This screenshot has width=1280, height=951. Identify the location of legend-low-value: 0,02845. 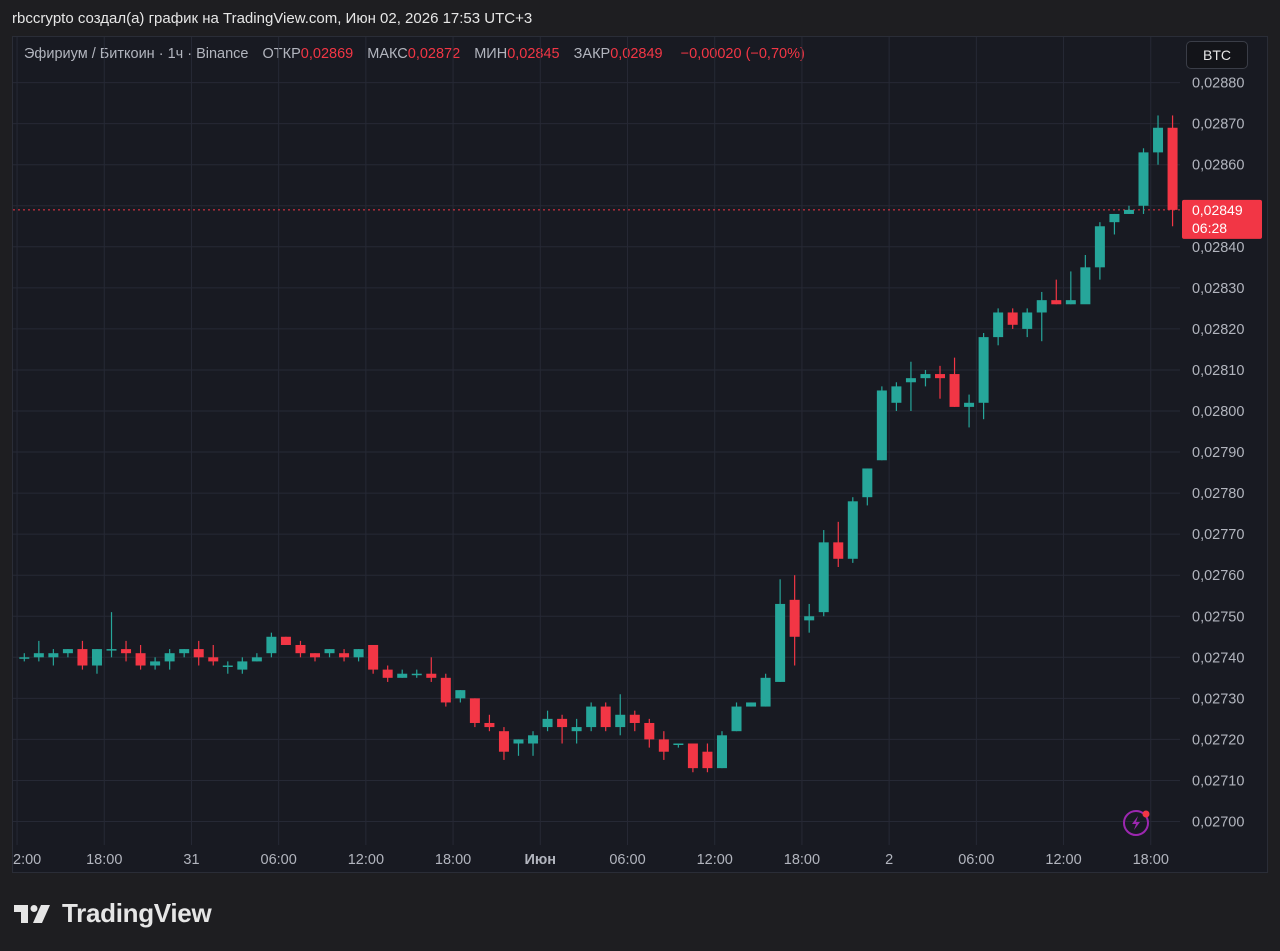
(533, 54).